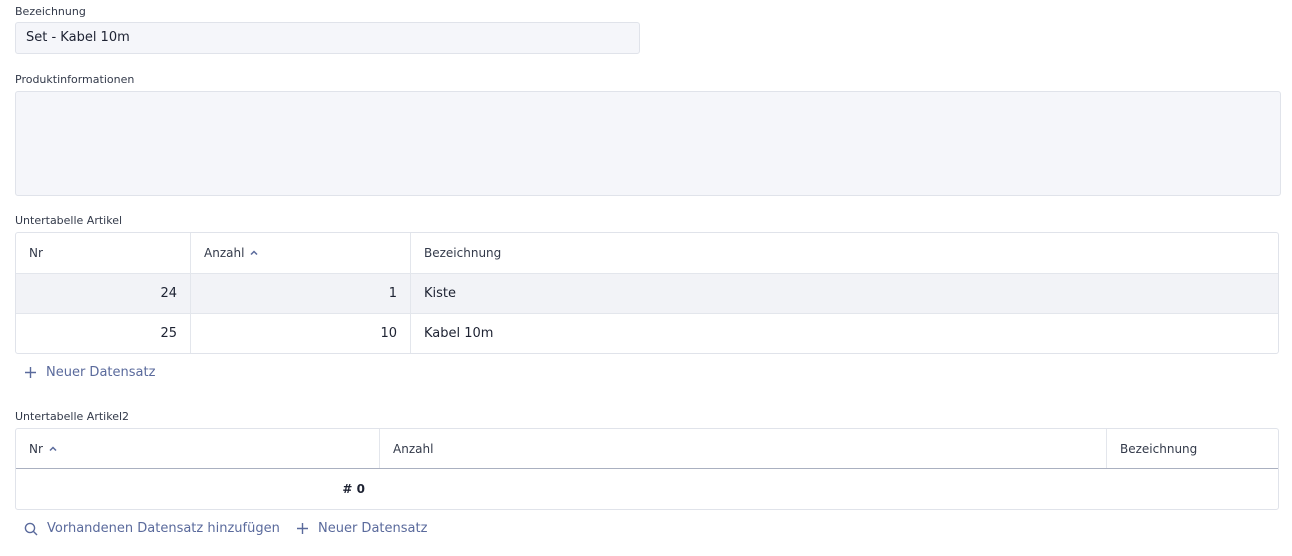 The height and width of the screenshot is (556, 1292). I want to click on cell-anzahl: 10, so click(300, 333).